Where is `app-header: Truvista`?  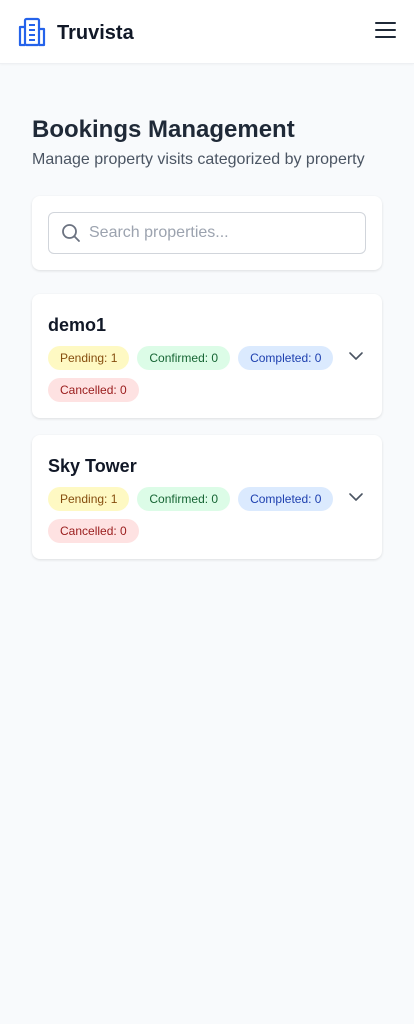
app-header: Truvista is located at coordinates (207, 32).